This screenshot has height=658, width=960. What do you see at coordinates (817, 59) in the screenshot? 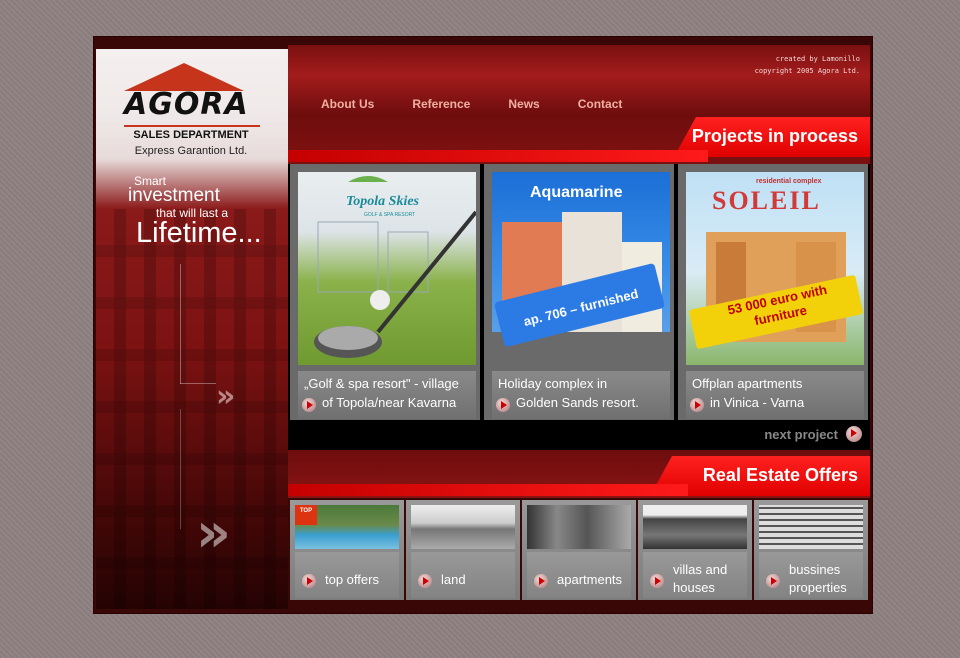
I see `credit-author: created by Lamonillo` at bounding box center [817, 59].